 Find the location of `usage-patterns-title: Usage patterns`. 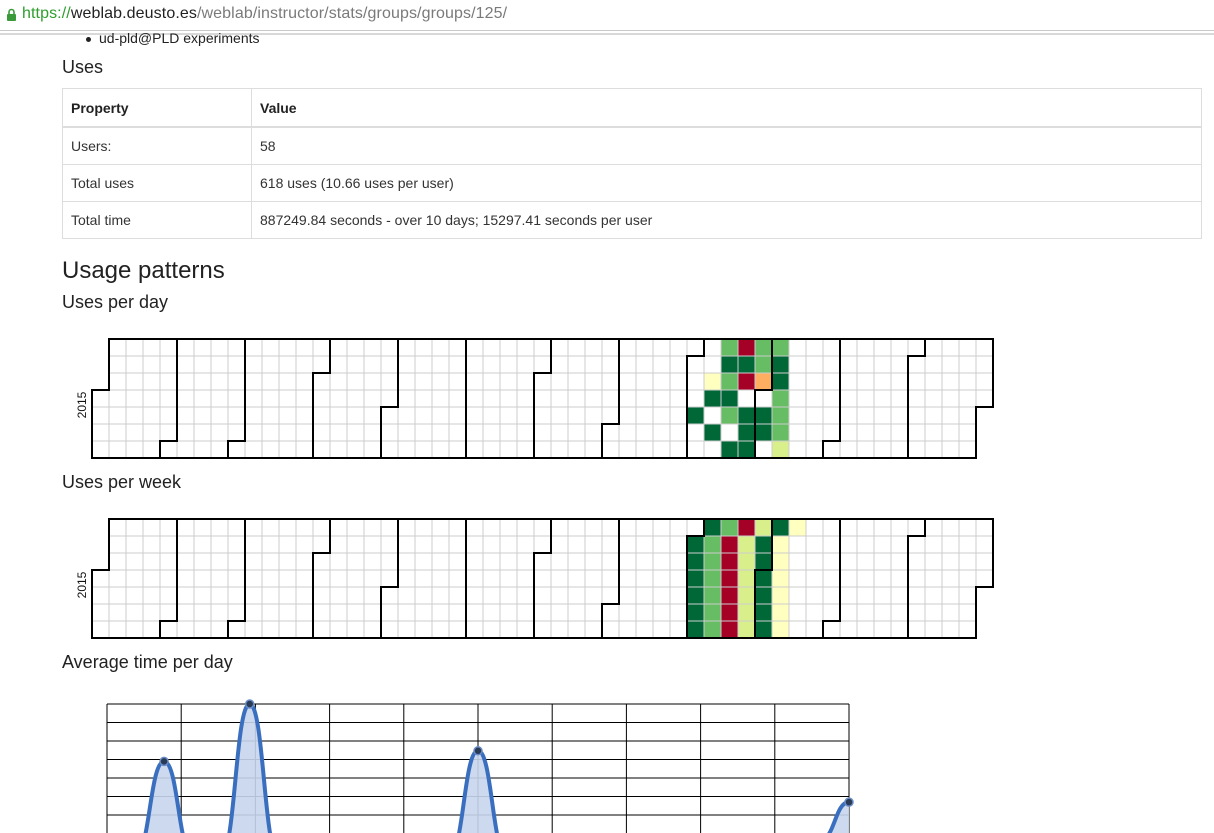

usage-patterns-title: Usage patterns is located at coordinates (143, 270).